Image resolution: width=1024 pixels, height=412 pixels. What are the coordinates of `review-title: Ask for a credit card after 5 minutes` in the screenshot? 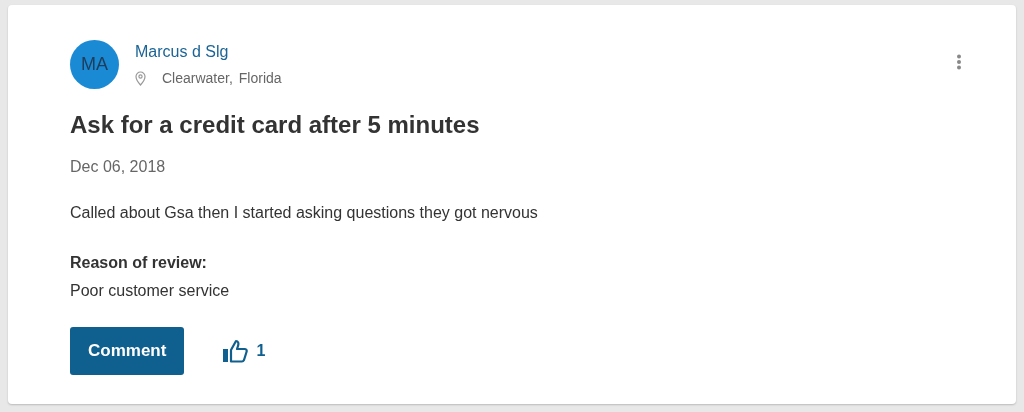 It's located at (275, 125).